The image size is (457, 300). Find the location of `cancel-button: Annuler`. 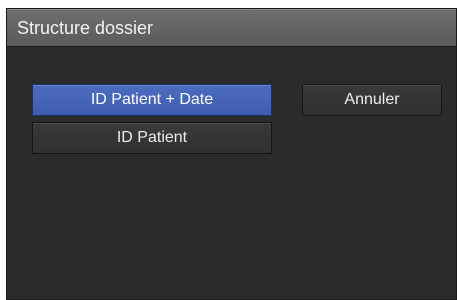

cancel-button: Annuler is located at coordinates (372, 100).